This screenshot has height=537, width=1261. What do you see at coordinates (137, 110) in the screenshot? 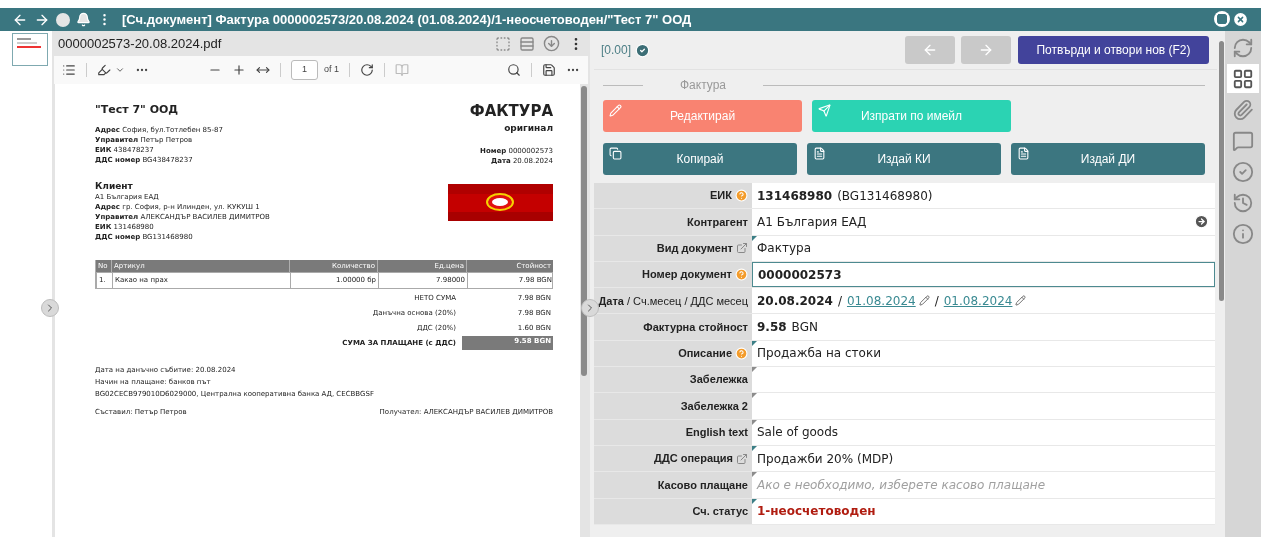
I see `company-name: "Тест 7" ООД` at bounding box center [137, 110].